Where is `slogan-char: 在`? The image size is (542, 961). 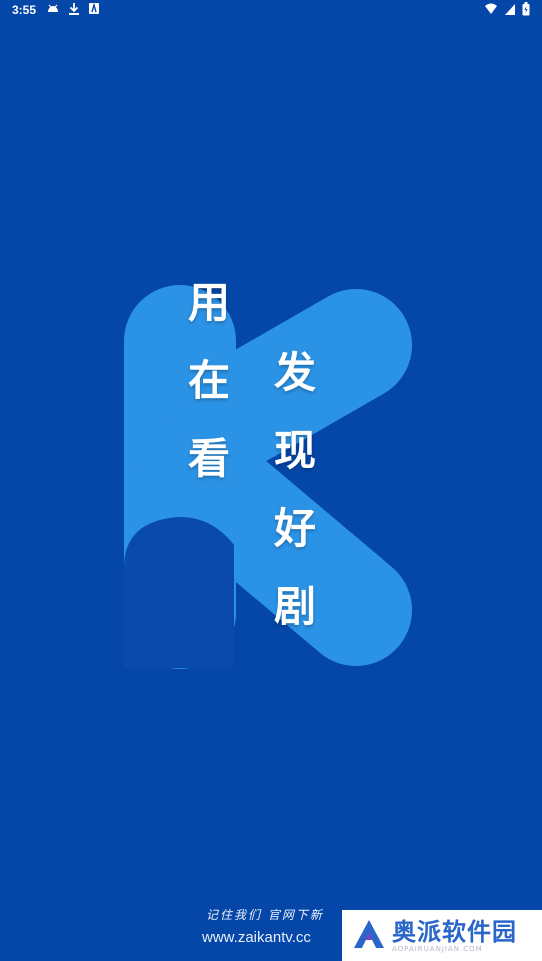
slogan-char: 在 is located at coordinates (209, 380).